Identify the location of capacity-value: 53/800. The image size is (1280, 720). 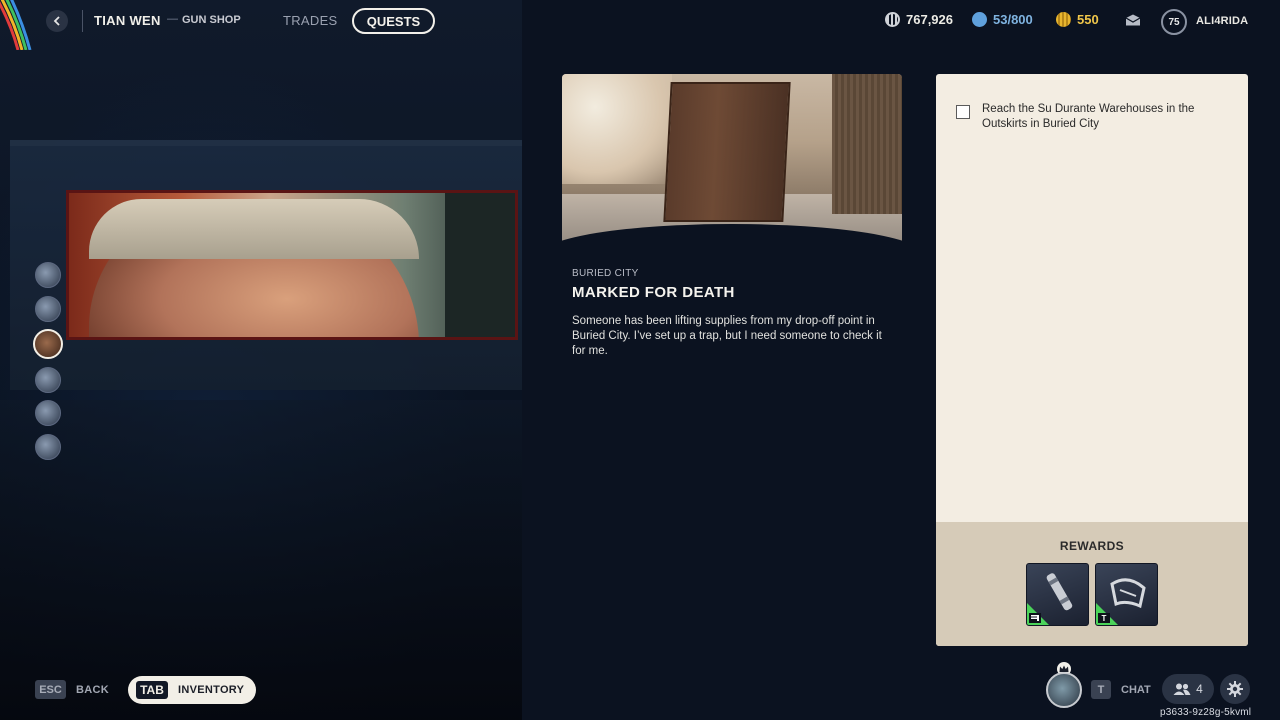
(1013, 19).